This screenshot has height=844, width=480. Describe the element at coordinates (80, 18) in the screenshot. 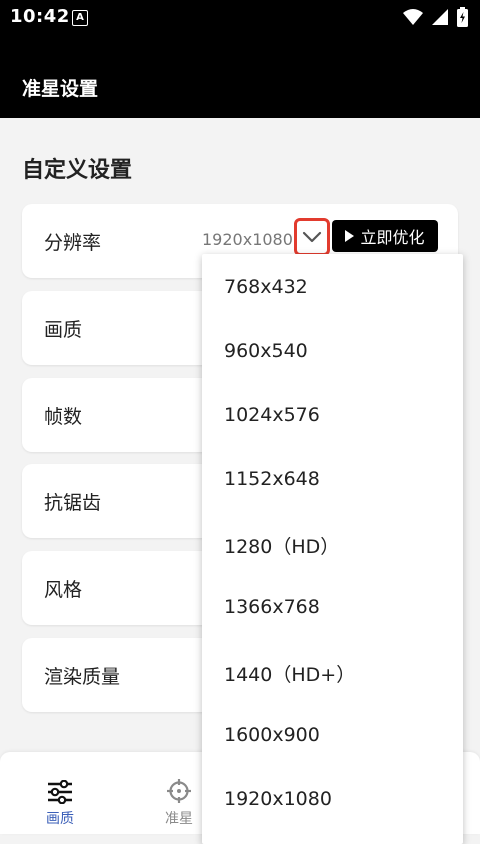

I see `notification-a-icon: A` at that location.